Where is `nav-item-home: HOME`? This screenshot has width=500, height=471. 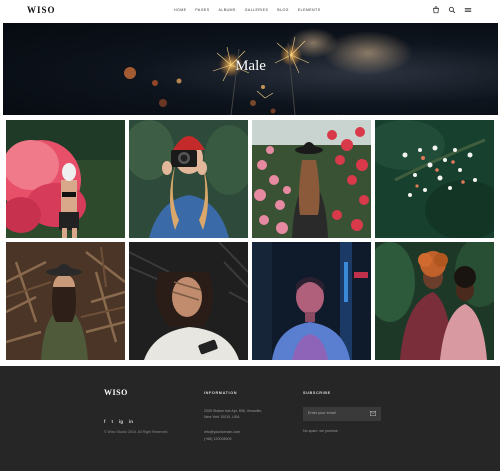
nav-item-home: HOME is located at coordinates (180, 10).